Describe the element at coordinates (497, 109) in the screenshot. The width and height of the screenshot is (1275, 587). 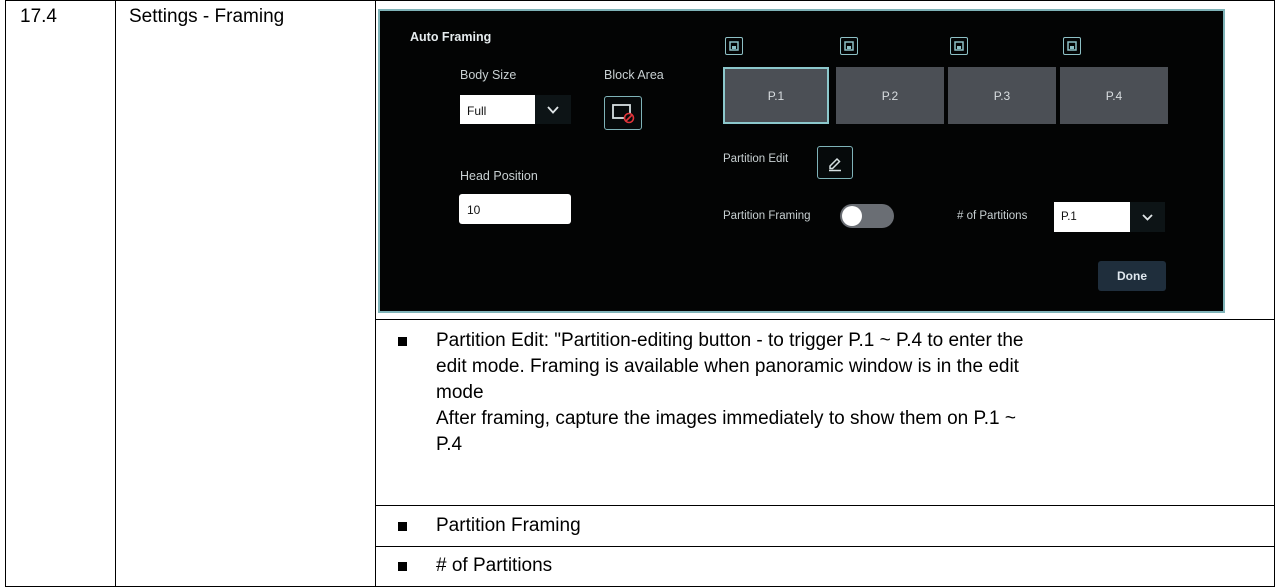
I see `body-size-select: Full` at that location.